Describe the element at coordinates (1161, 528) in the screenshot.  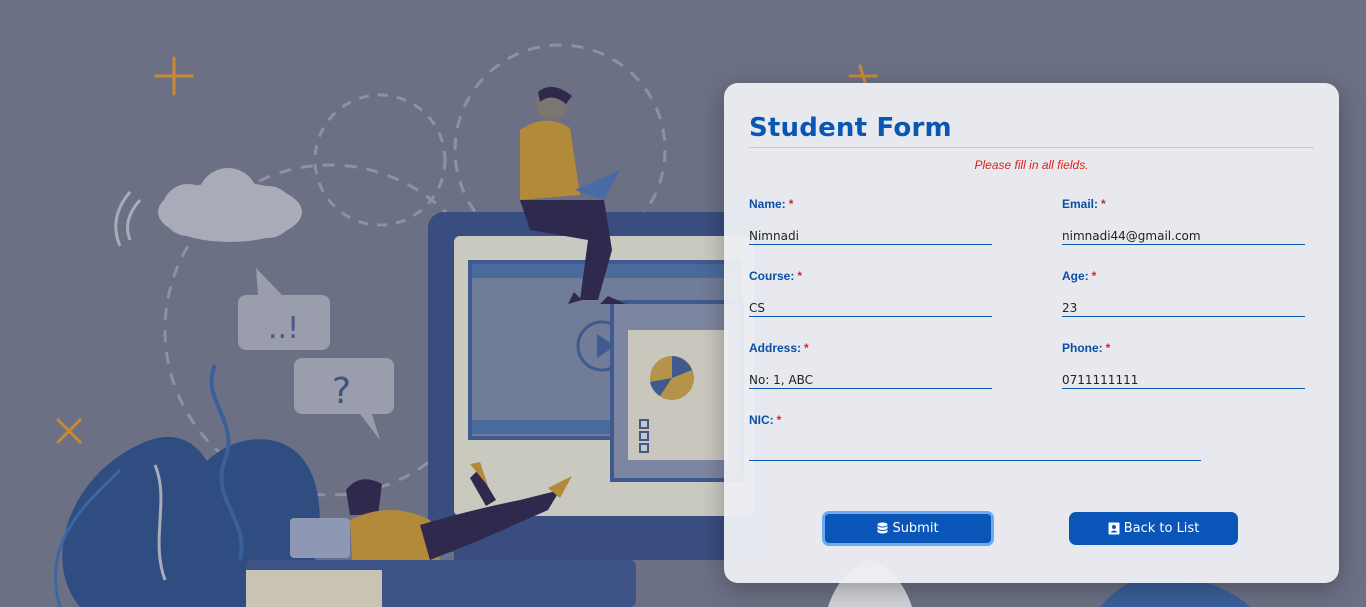
I see `back-to-list-button-label: Back to List` at that location.